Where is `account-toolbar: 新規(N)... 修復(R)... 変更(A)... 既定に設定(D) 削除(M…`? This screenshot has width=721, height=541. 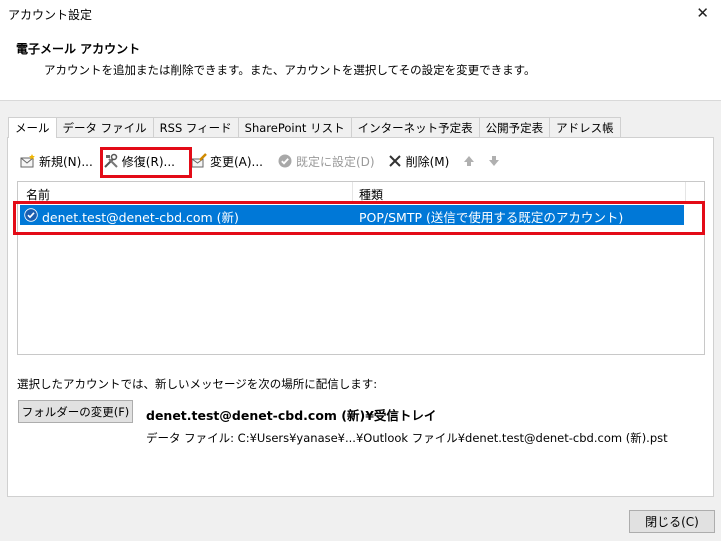 account-toolbar: 新規(N)... 修復(R)... 変更(A)... 既定に設定(D) 削除(M… is located at coordinates (262, 161).